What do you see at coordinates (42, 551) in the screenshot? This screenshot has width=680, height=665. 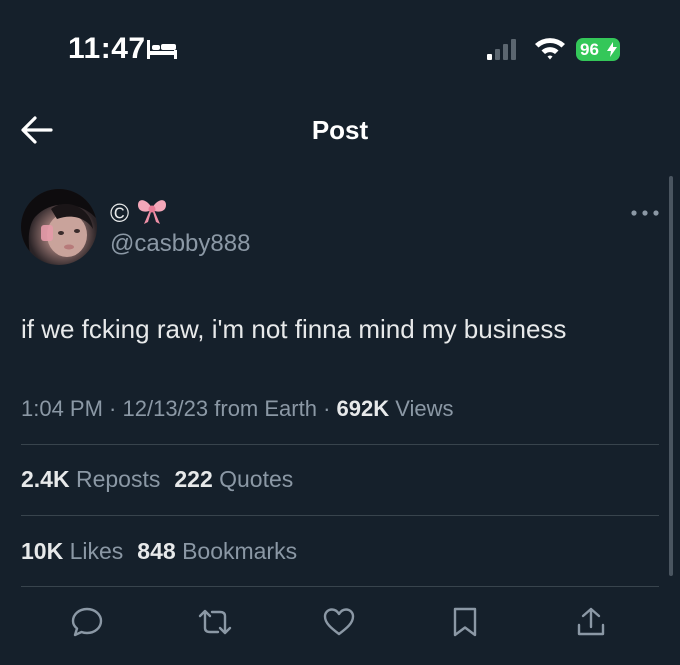 I see `likes-count: 10K` at bounding box center [42, 551].